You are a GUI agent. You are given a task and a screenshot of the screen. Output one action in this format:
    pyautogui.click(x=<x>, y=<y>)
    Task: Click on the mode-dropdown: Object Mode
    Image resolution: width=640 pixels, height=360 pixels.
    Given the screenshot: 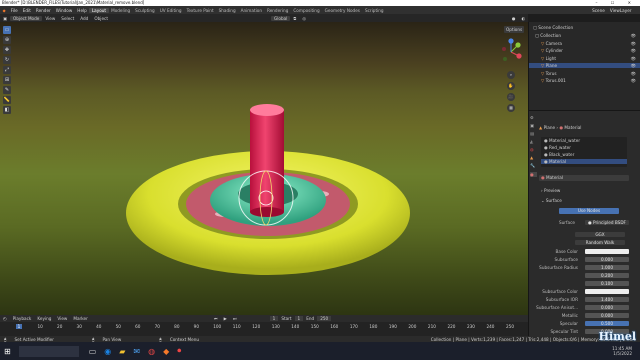 What is the action you would take?
    pyautogui.click(x=26, y=18)
    